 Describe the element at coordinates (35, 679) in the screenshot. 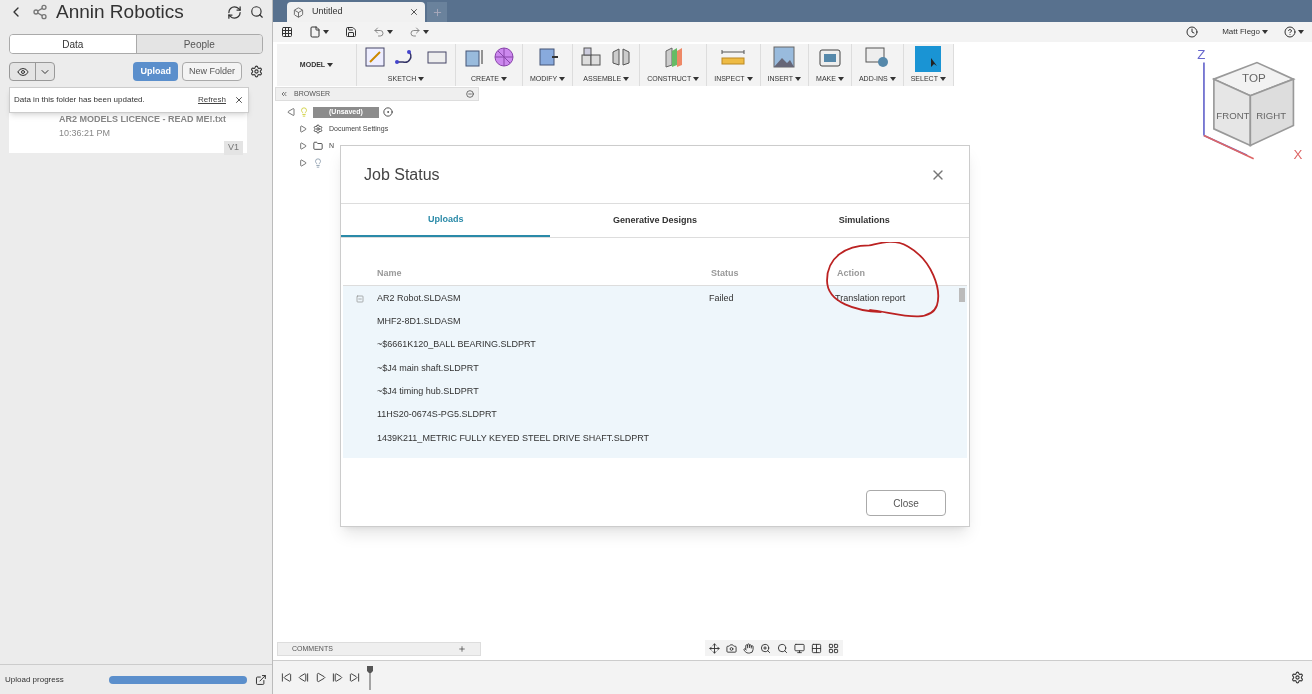

I see `upload-progress-label: Upload progress` at that location.